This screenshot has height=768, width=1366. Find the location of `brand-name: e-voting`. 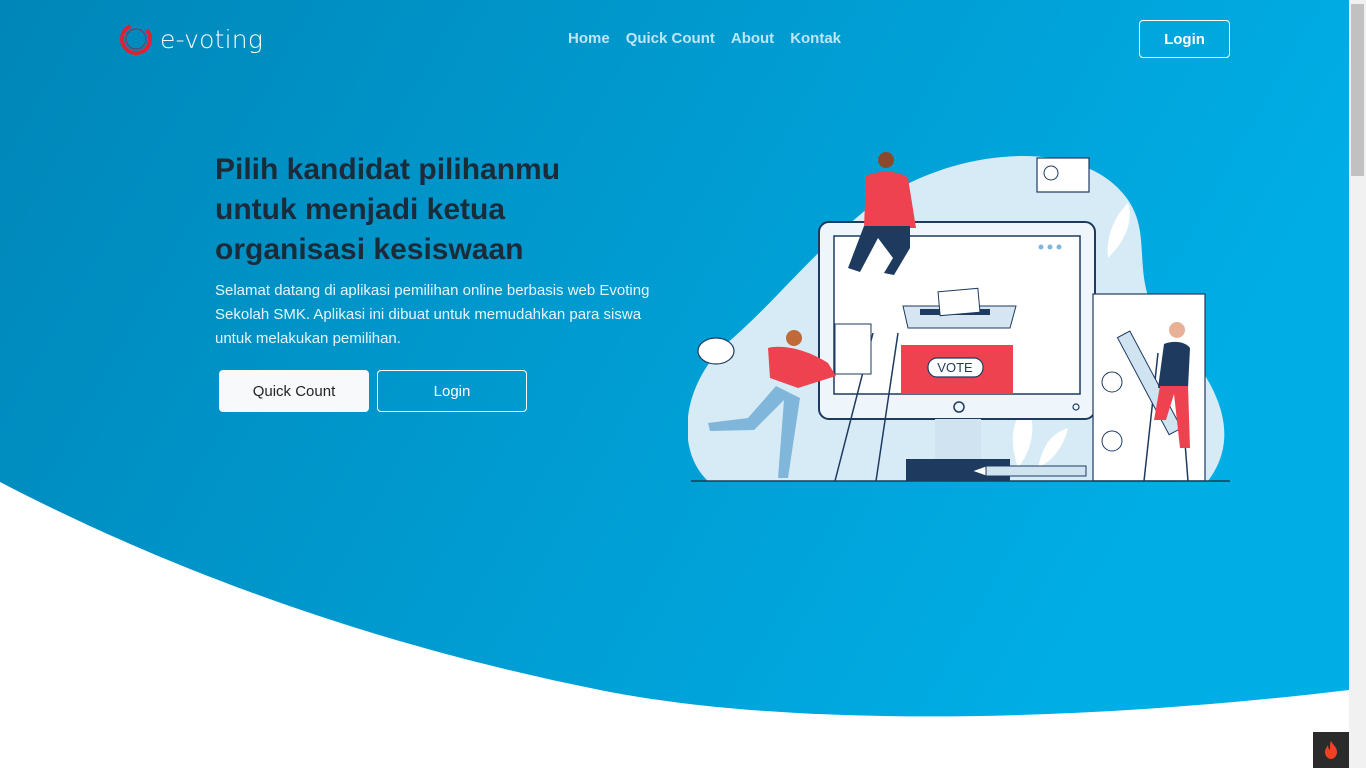

brand-name: e-voting is located at coordinates (212, 39).